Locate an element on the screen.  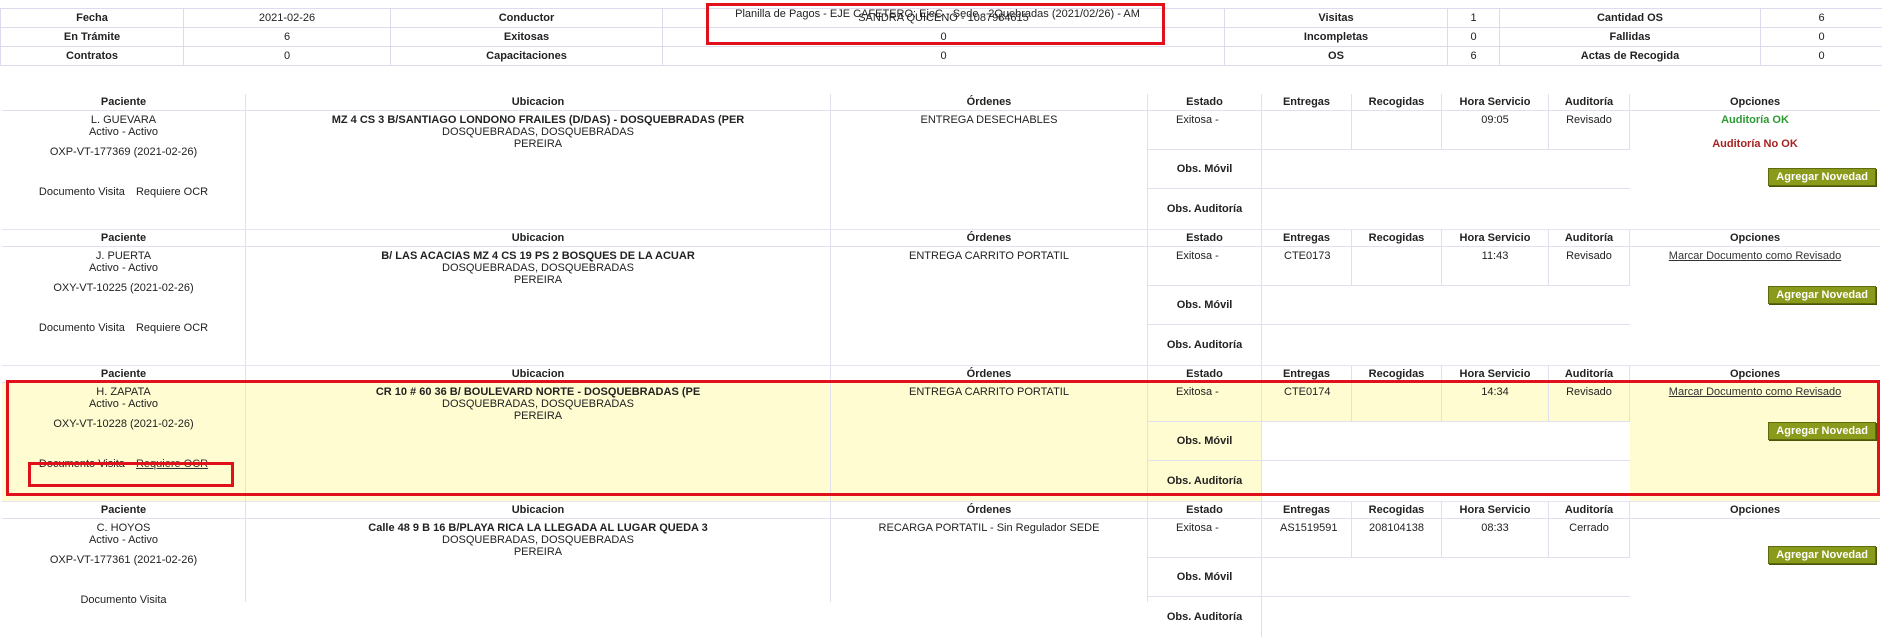
mark-reviewed-wrap: Marcar Documento como Revisado is located at coordinates (1755, 392).